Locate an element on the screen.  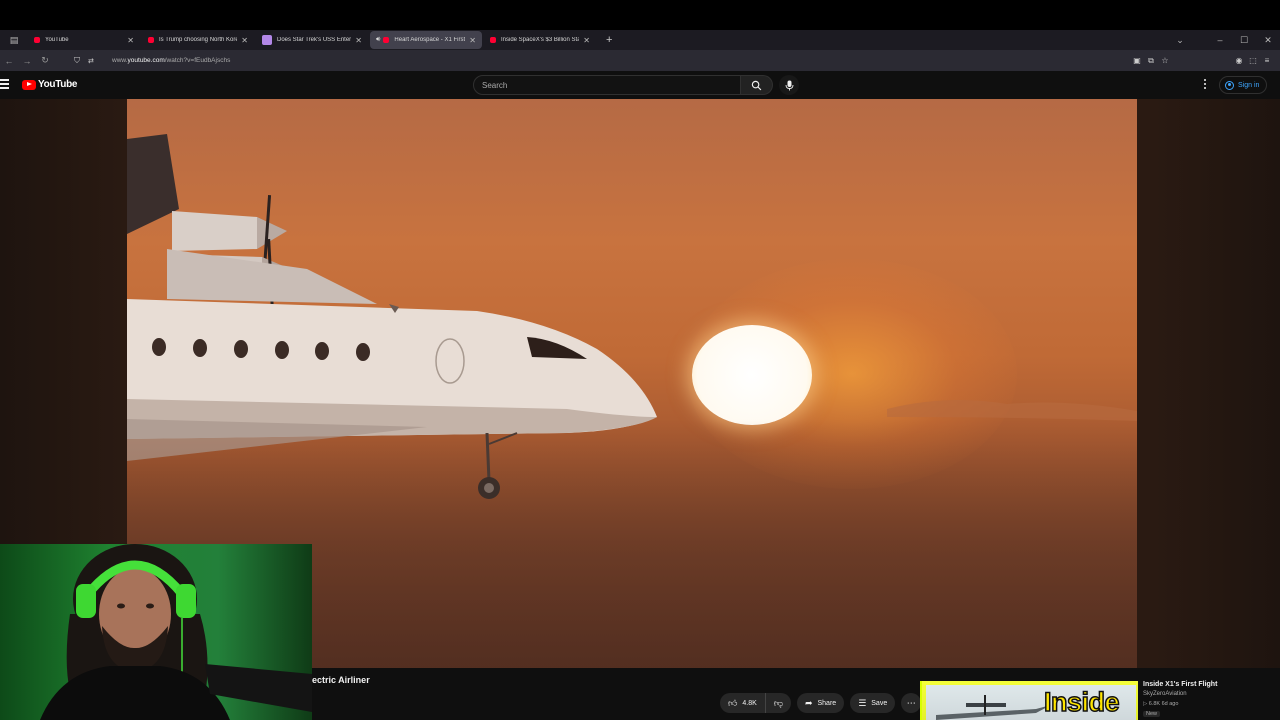
like-button: 👍︎ 4.8K is located at coordinates (743, 703).